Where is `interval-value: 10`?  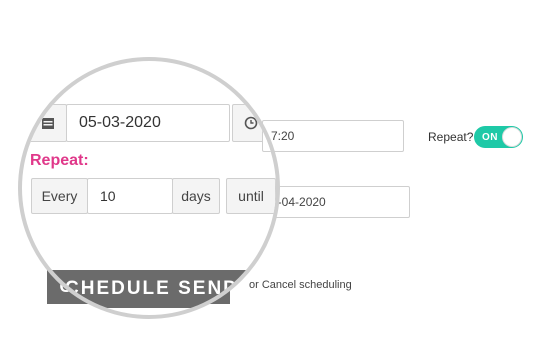 interval-value: 10 is located at coordinates (108, 196).